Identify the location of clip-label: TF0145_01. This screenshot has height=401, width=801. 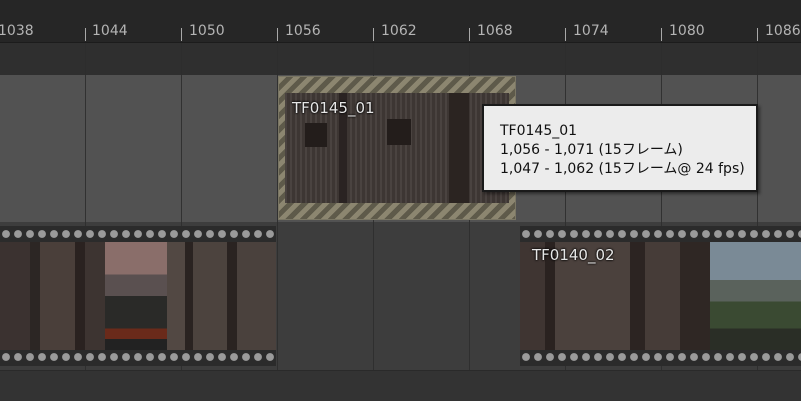
(333, 108).